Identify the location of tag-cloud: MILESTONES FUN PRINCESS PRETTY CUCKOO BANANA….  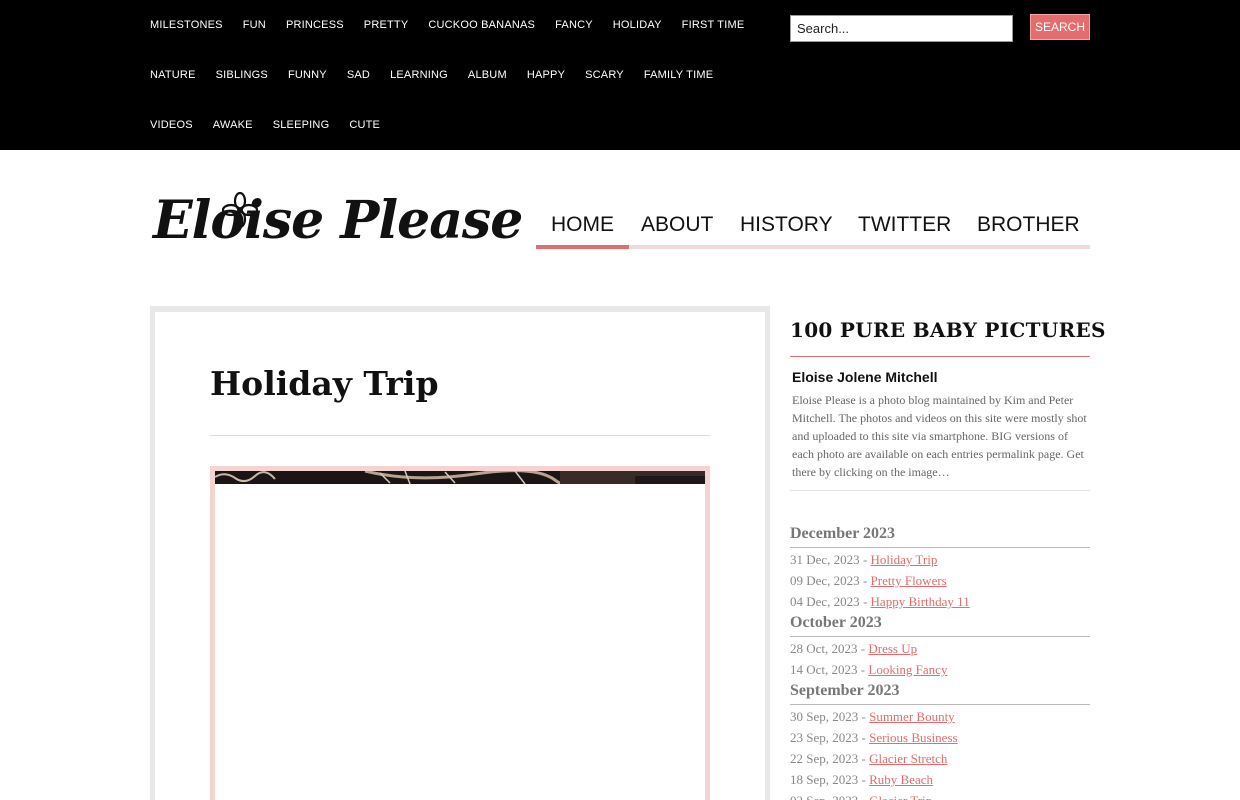
(460, 75).